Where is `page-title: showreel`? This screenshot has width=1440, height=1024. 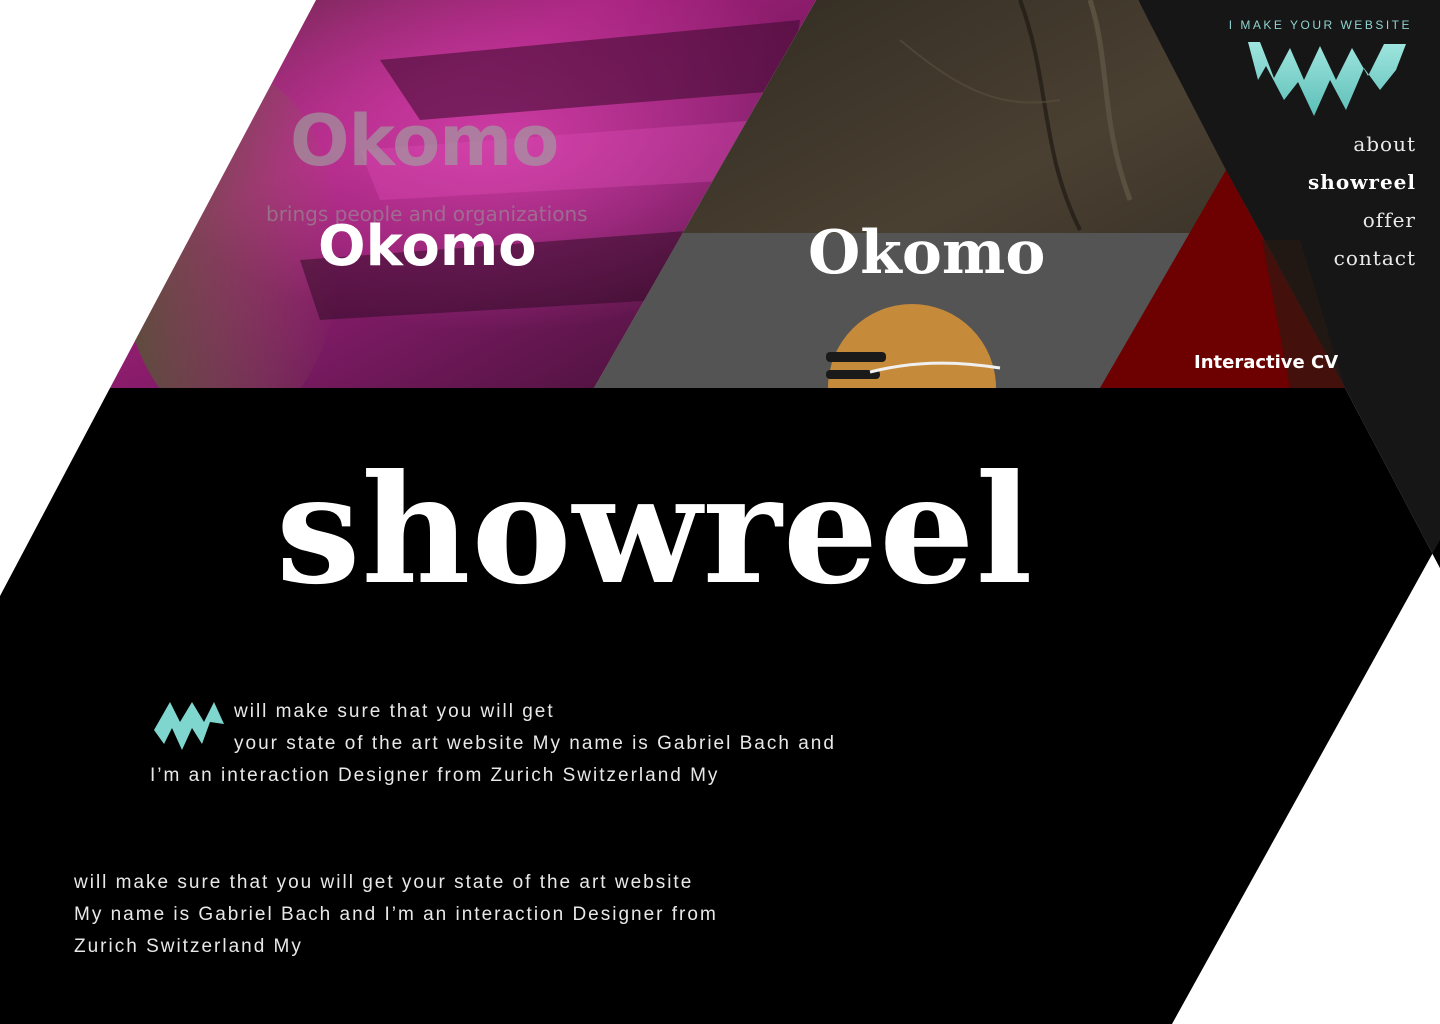 page-title: showreel is located at coordinates (655, 530).